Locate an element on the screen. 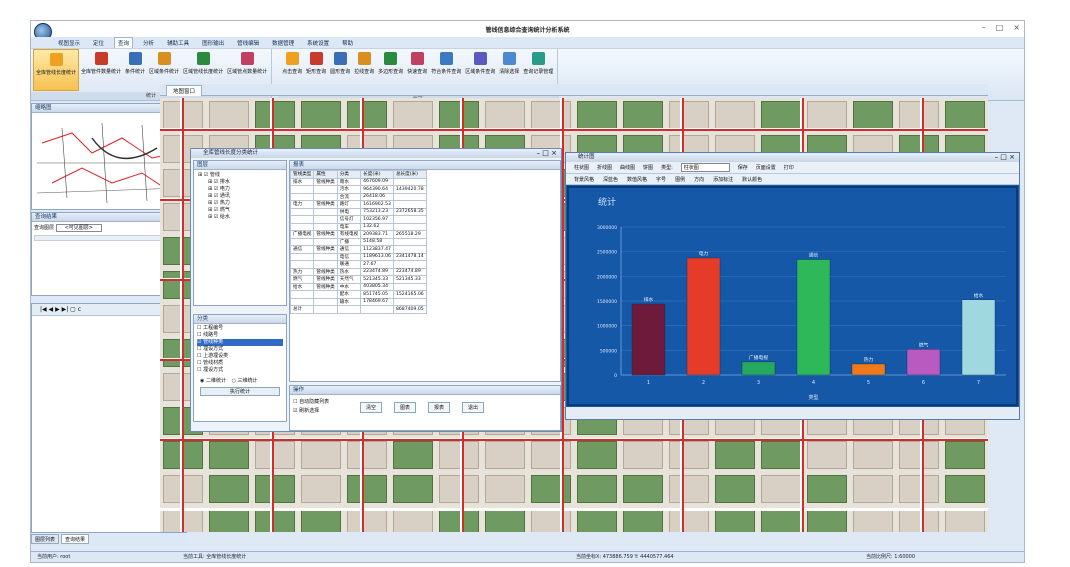 The width and height of the screenshot is (1070, 567). chart-option: 数值风格 is located at coordinates (637, 179).